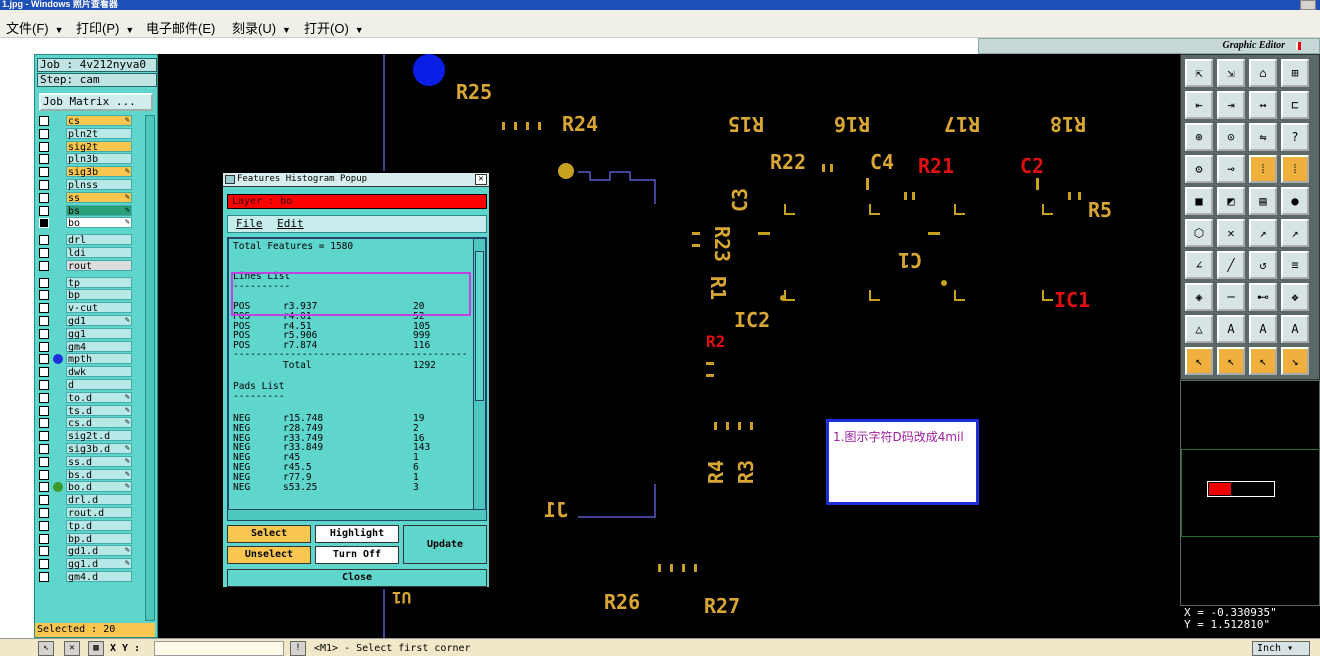 The image size is (1320, 656). I want to click on pan-left-icon: ⇤, so click(1199, 105).